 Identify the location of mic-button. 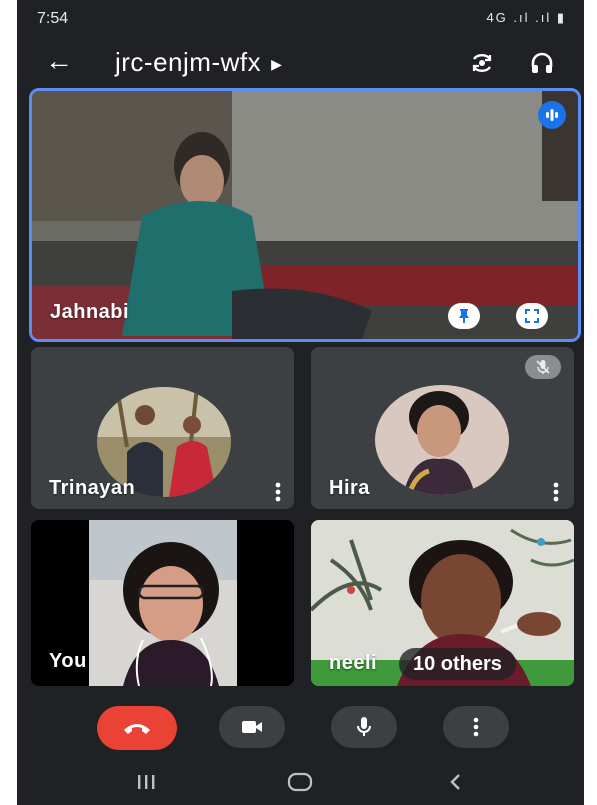
(364, 727).